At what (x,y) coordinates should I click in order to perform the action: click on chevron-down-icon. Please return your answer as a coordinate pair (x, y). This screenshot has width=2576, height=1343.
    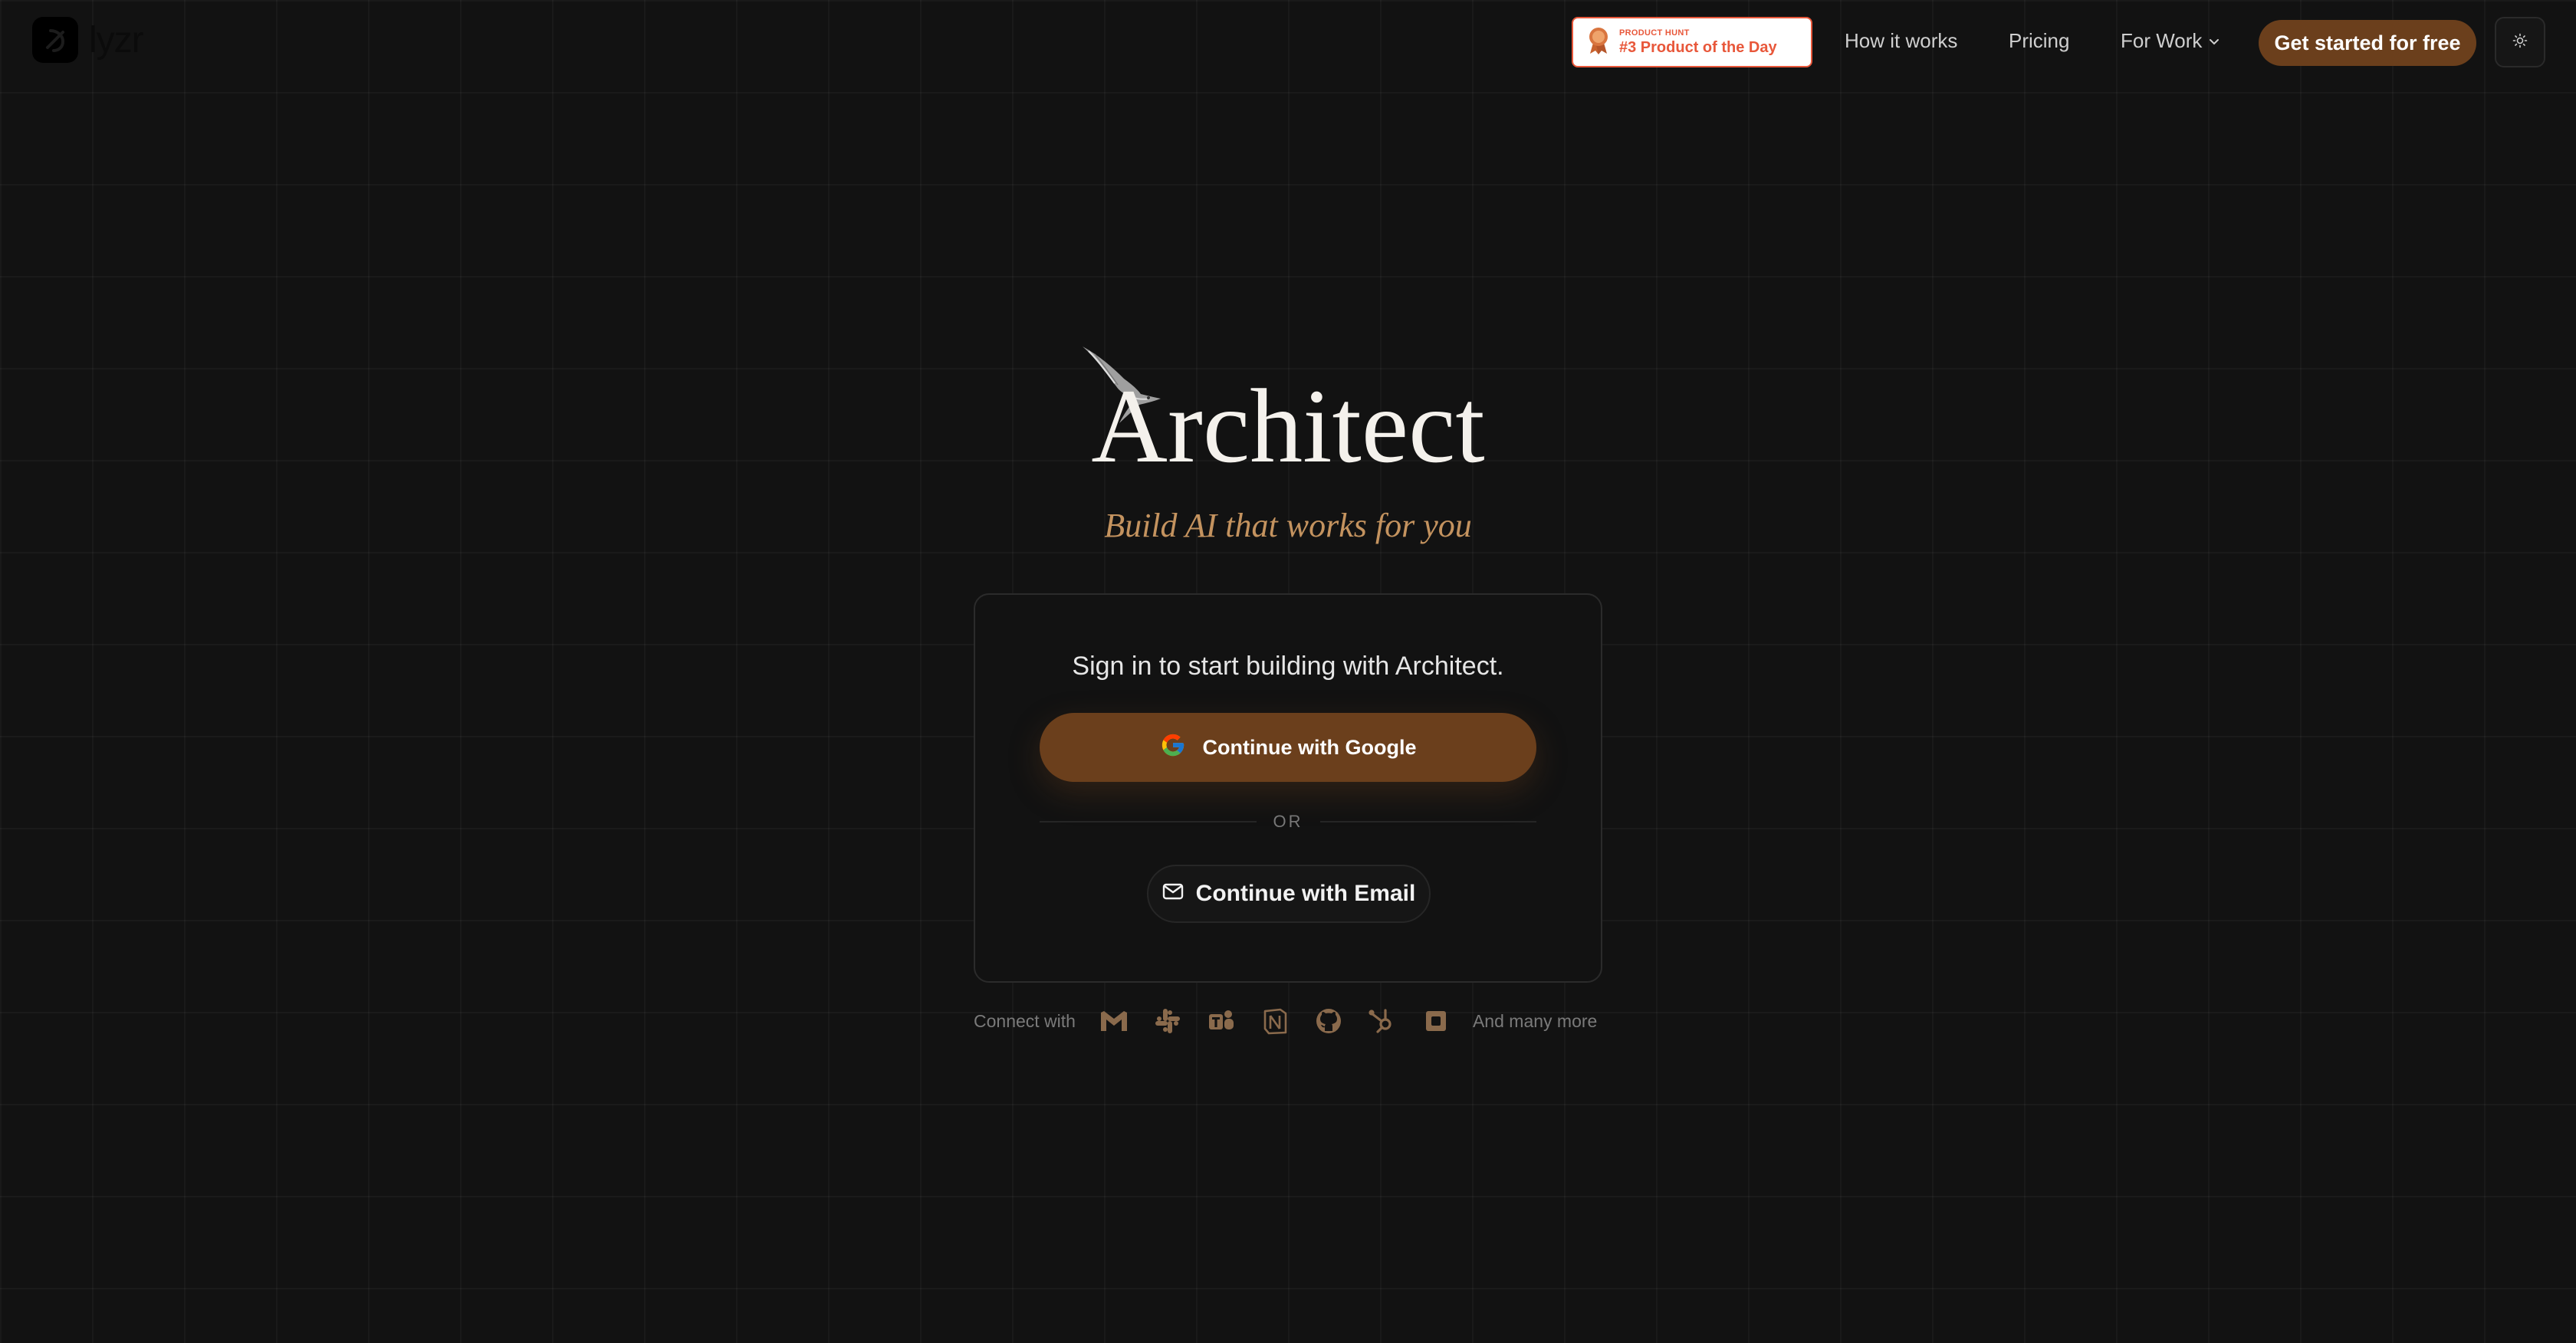
    Looking at the image, I should click on (2214, 41).